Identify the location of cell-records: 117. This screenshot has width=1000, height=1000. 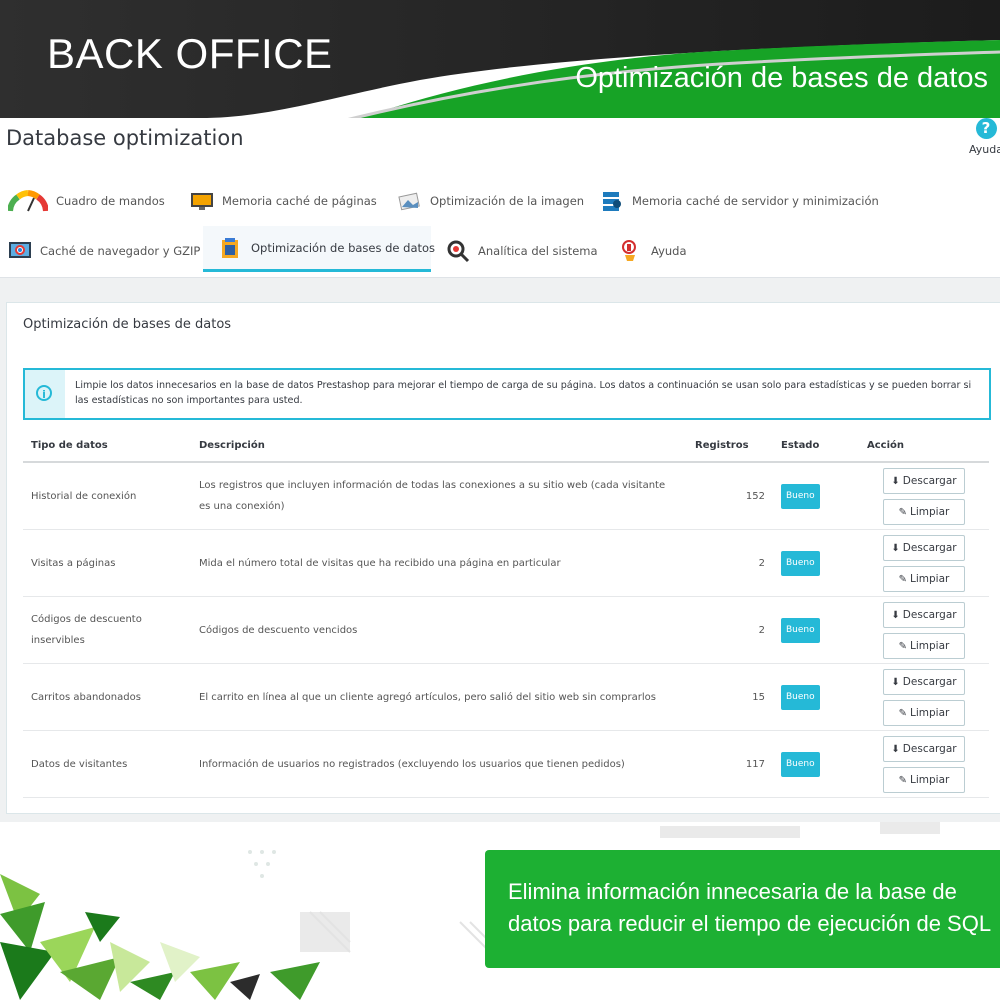
(730, 764).